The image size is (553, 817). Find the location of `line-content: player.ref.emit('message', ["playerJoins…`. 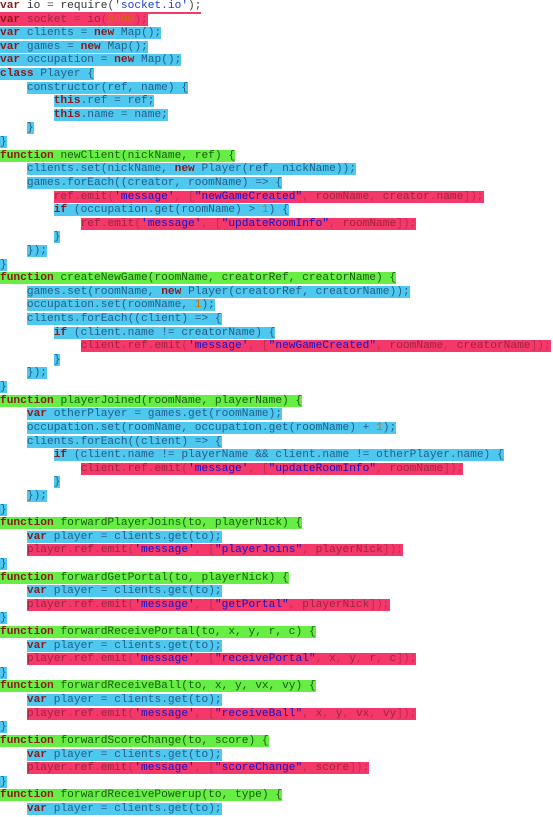

line-content: player.ref.emit('message', ["playerJoins… is located at coordinates (214, 550).